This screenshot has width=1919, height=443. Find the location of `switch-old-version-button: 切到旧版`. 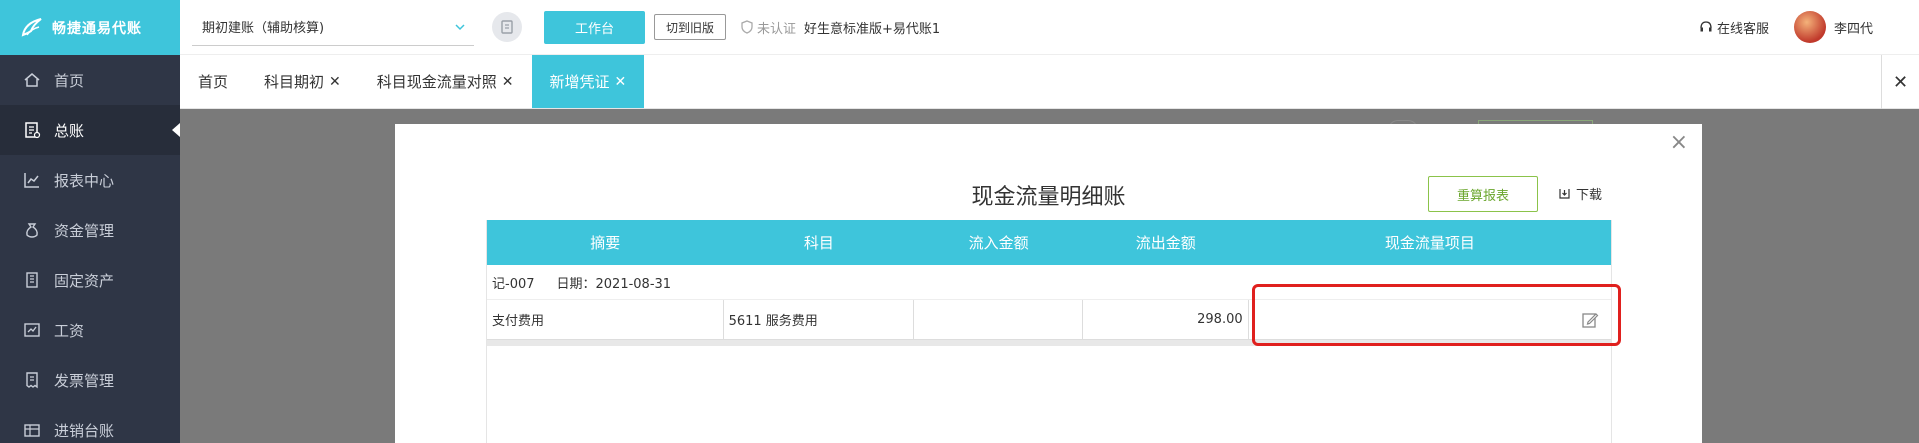

switch-old-version-button: 切到旧版 is located at coordinates (690, 27).